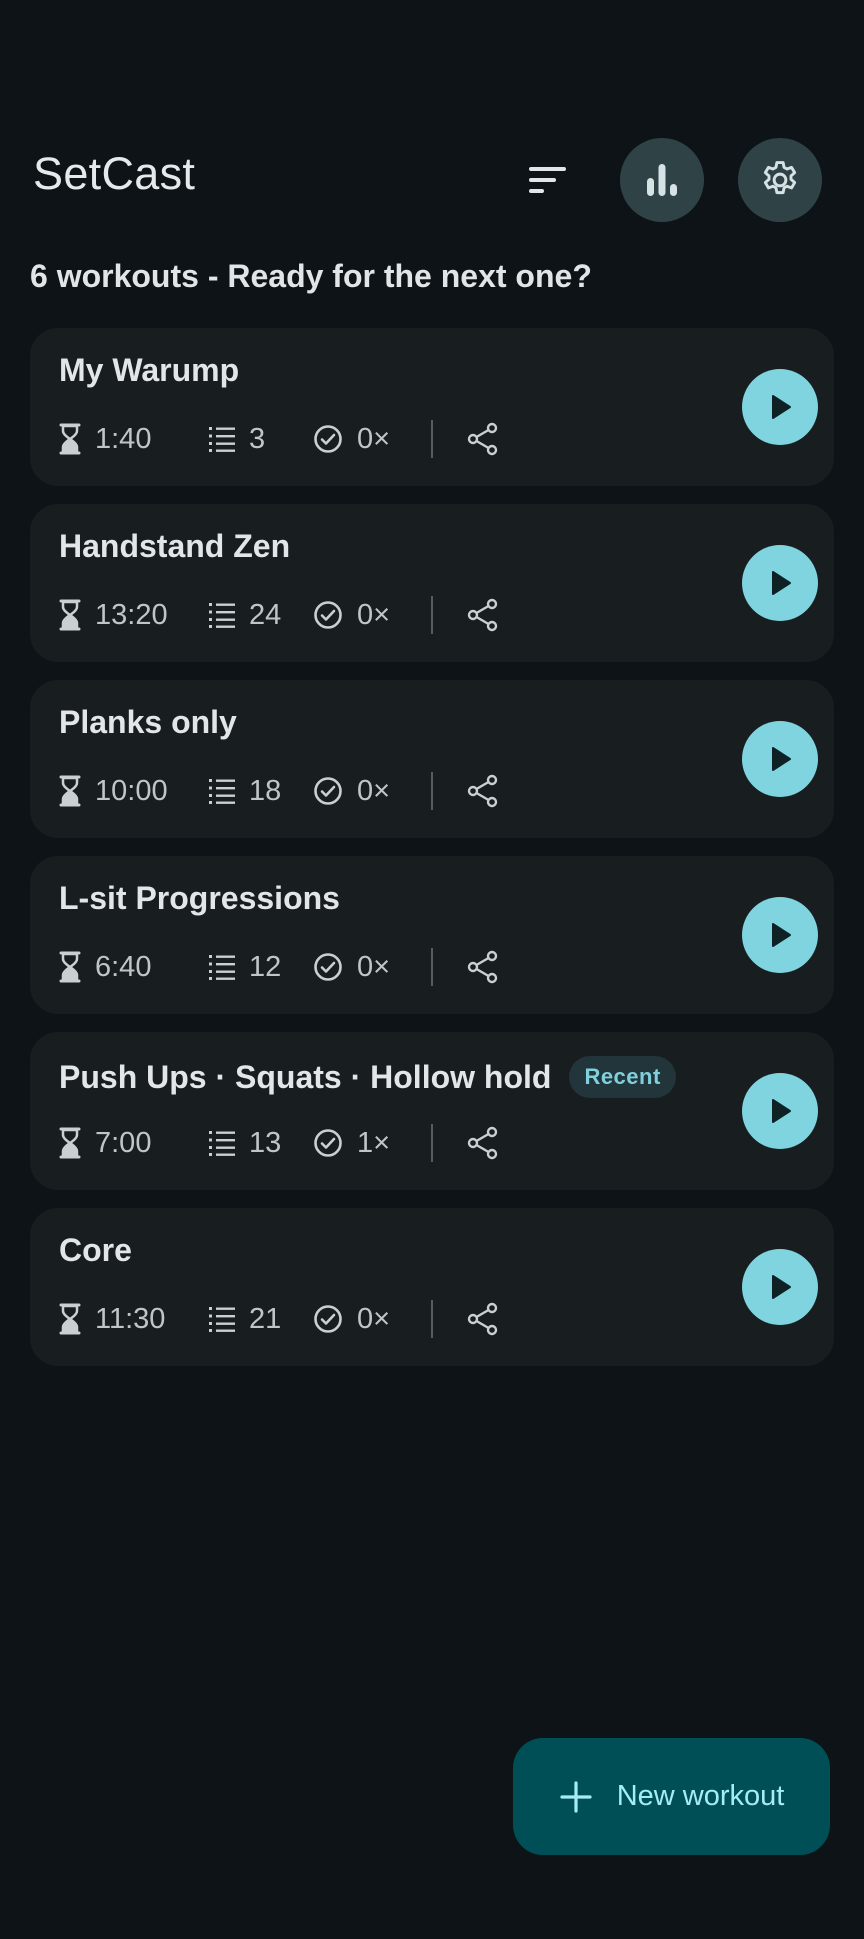  I want to click on completions-value: 1×, so click(374, 1142).